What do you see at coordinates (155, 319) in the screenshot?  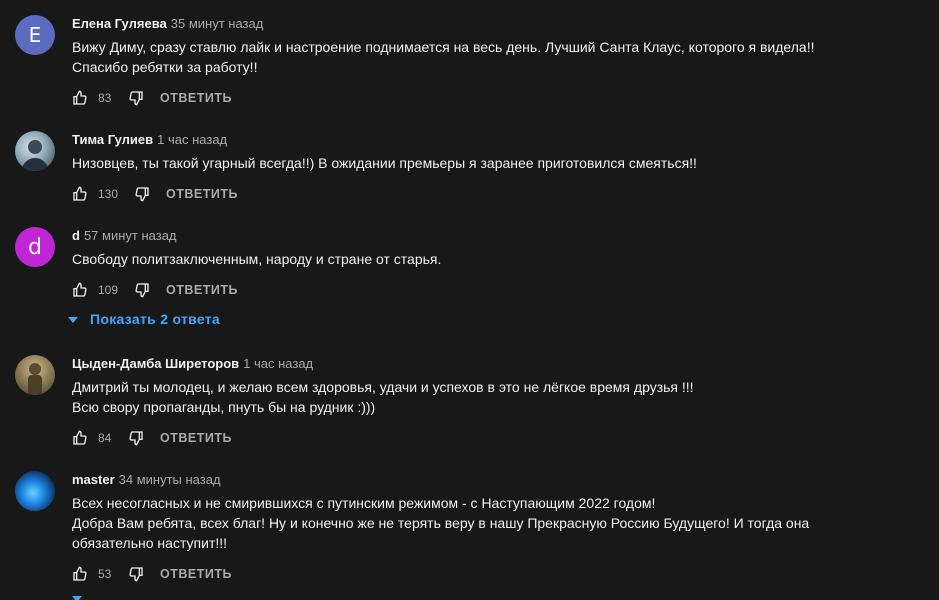 I see `show-replies-label: Показать 2 ответа` at bounding box center [155, 319].